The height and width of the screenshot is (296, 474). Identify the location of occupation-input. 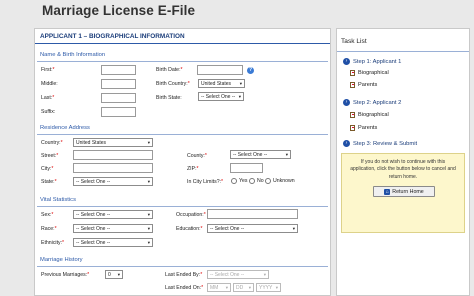
(252, 214).